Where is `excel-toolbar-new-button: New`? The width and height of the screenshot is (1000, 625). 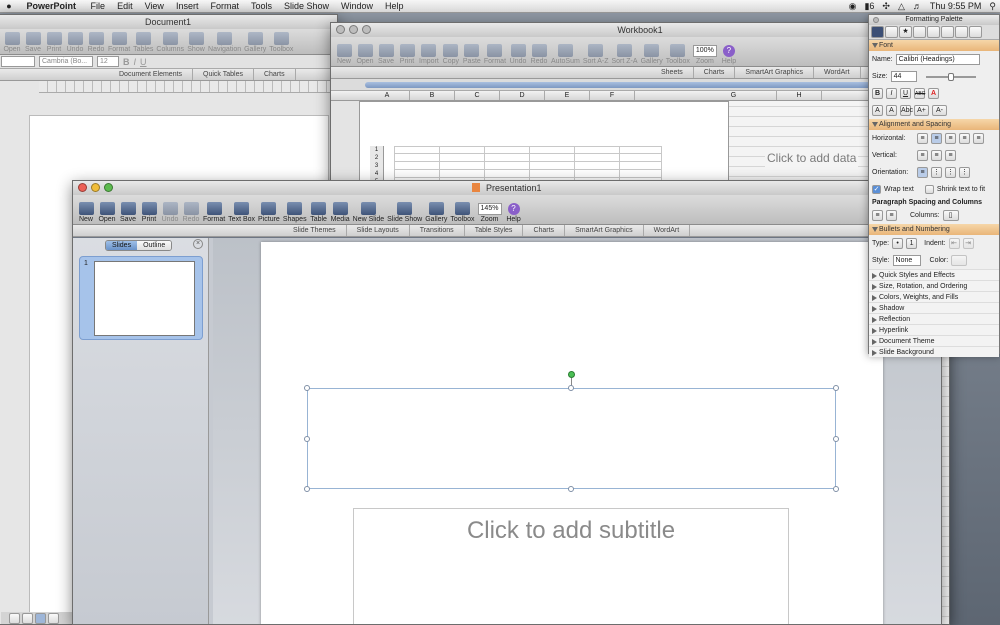 excel-toolbar-new-button: New is located at coordinates (344, 54).